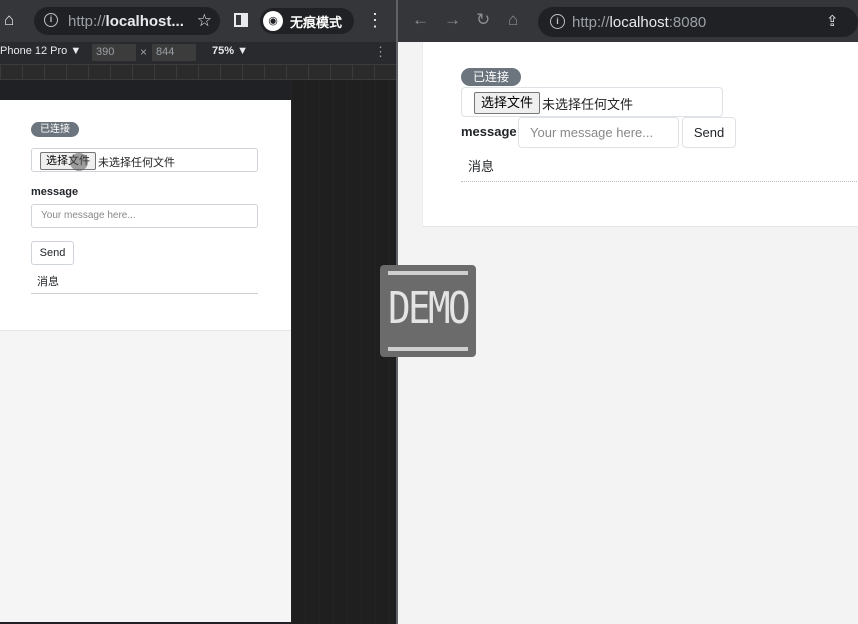 This screenshot has height=624, width=858. What do you see at coordinates (420, 20) in the screenshot?
I see `back-icon: ←` at bounding box center [420, 20].